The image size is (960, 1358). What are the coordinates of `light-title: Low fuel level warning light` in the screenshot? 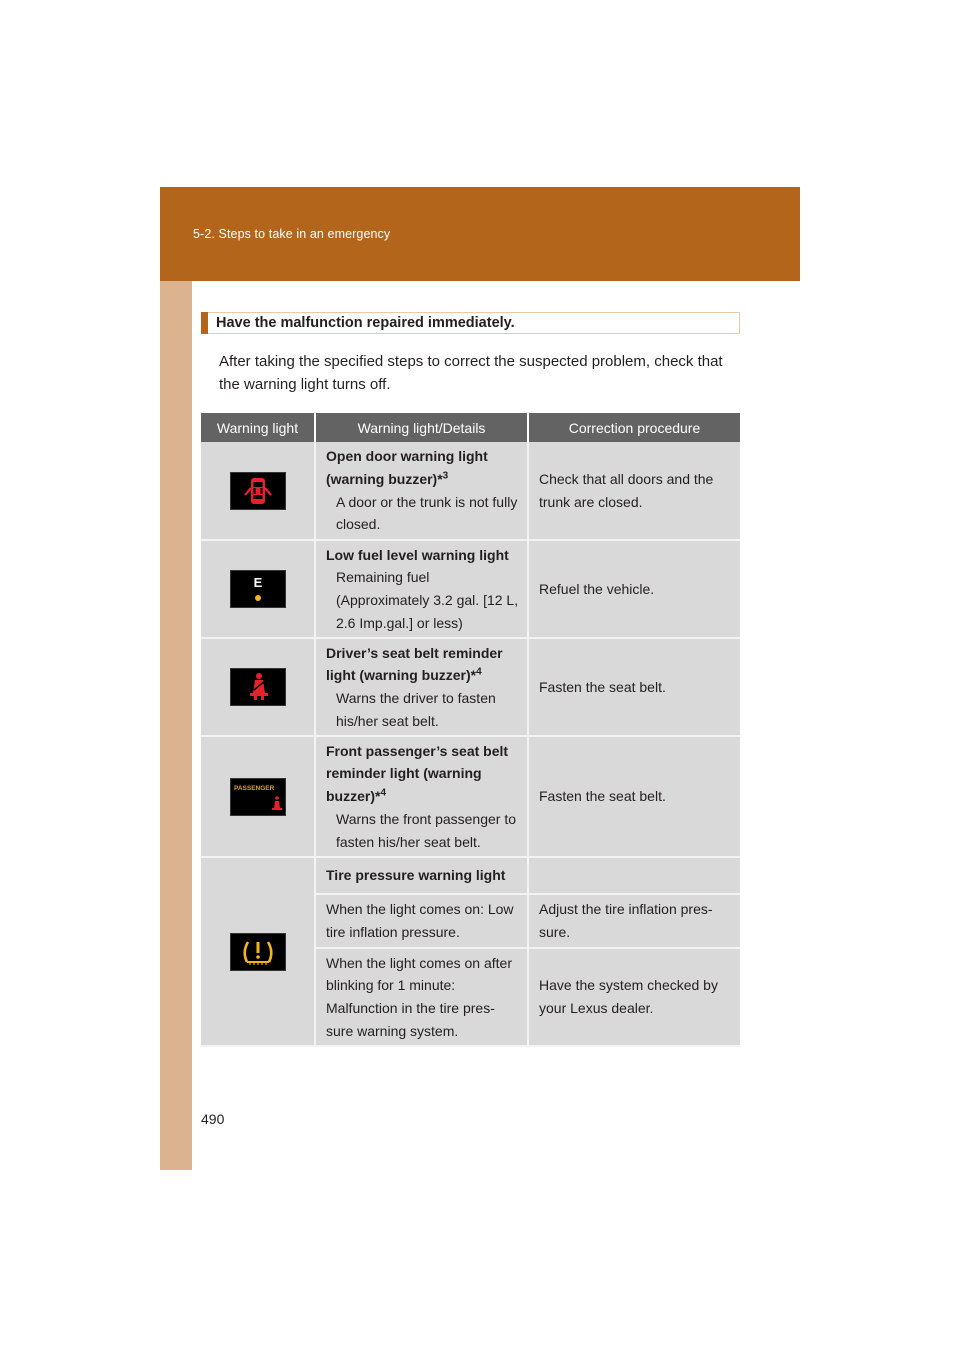 It's located at (417, 554).